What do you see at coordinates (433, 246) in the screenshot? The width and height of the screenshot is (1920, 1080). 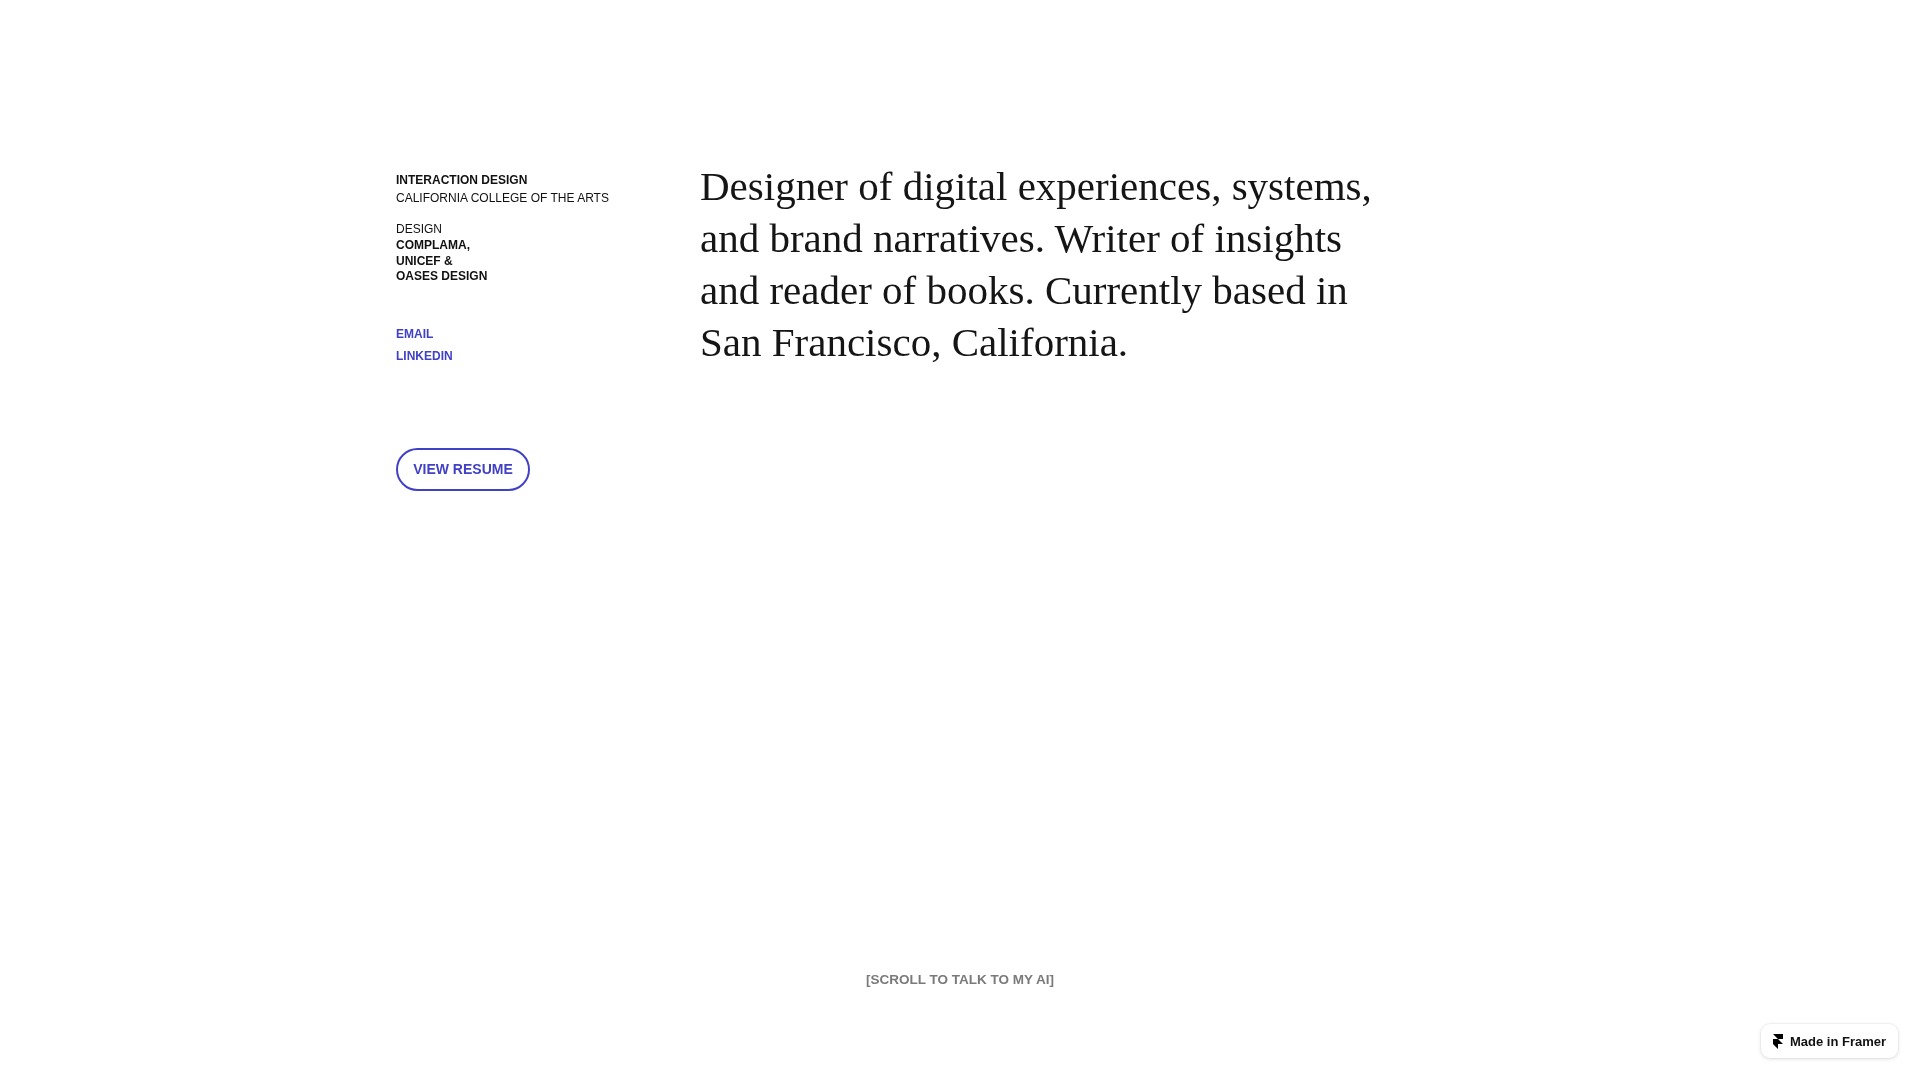 I see `company-name: COMPLAMA,` at bounding box center [433, 246].